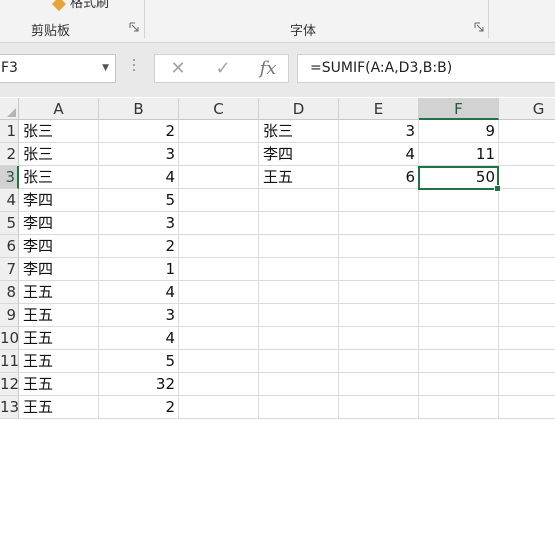  What do you see at coordinates (459, 109) in the screenshot?
I see `column-header-f: F` at bounding box center [459, 109].